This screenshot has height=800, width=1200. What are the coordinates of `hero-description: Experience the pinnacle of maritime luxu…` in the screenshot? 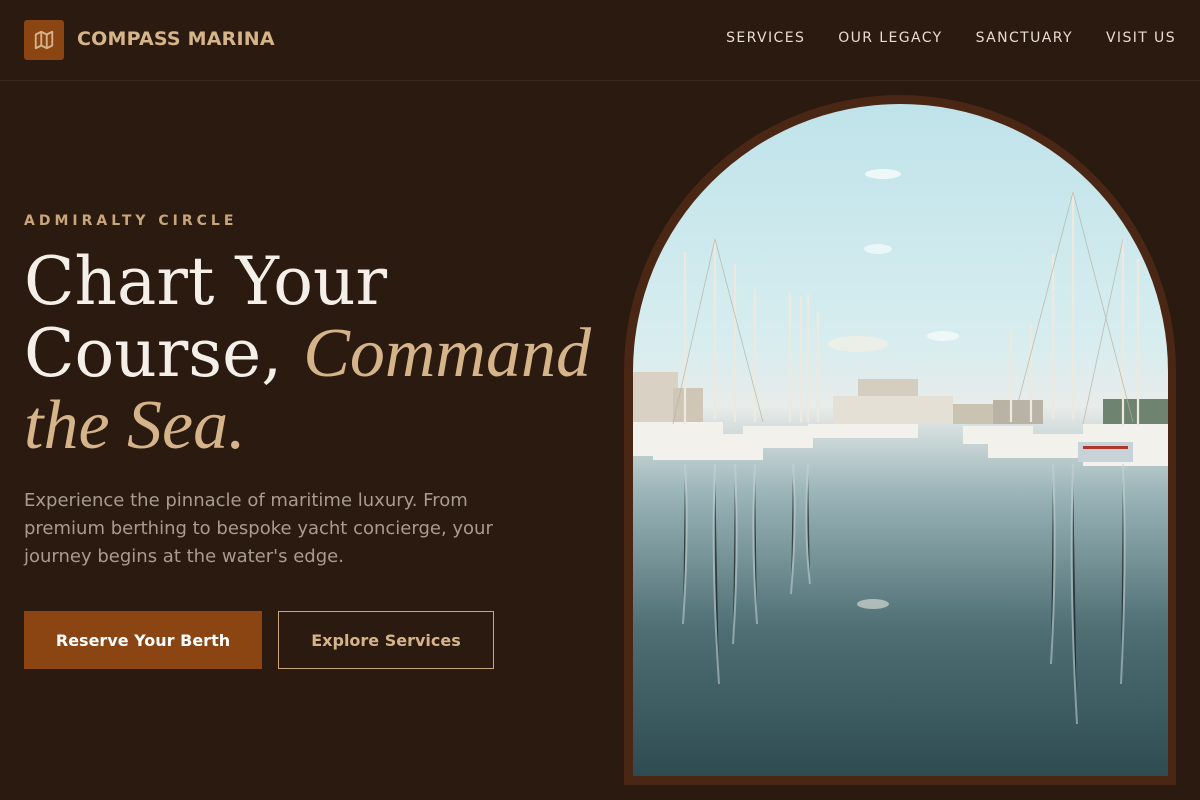 It's located at (258, 528).